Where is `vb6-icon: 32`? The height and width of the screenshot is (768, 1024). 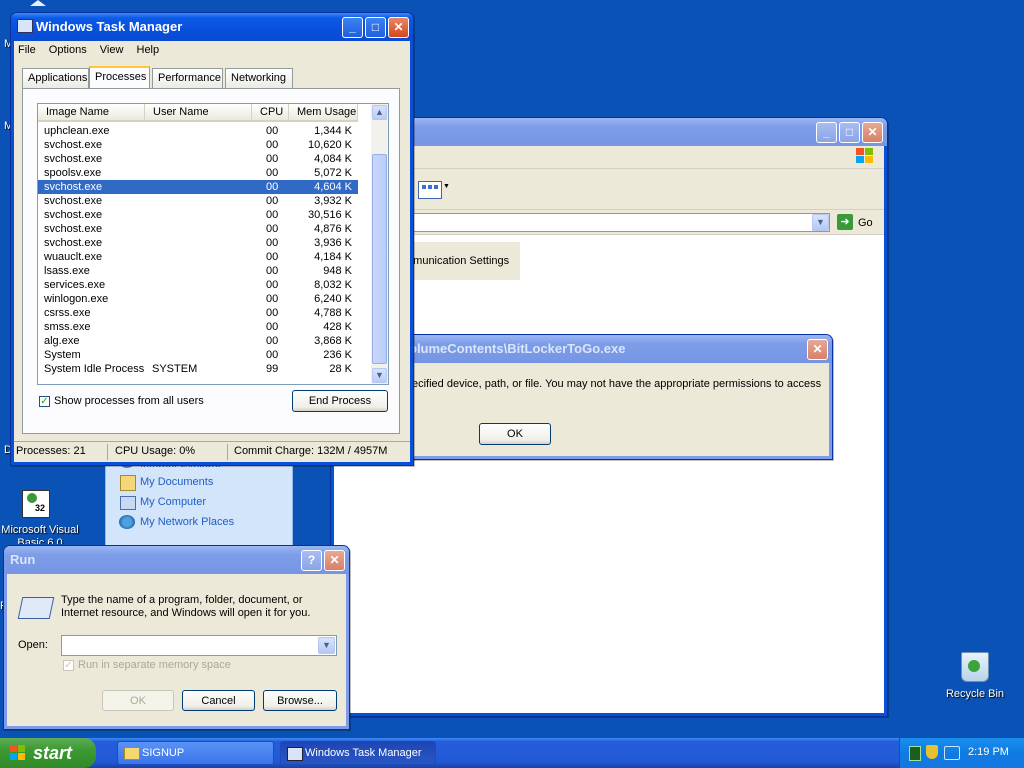
vb6-icon: 32 is located at coordinates (36, 504).